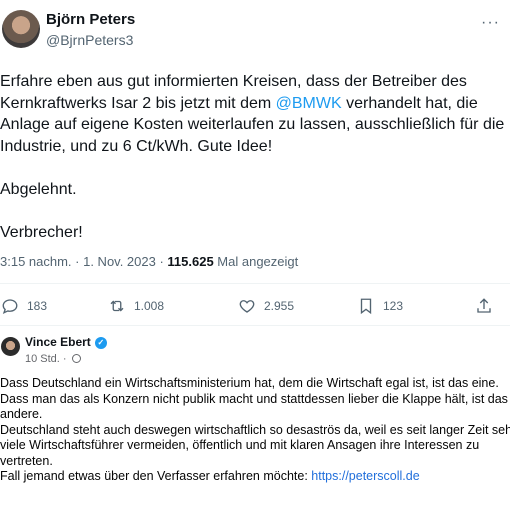 This screenshot has width=510, height=510. I want to click on tweet-timestamp: 3:15 nachm. · 1. Nov. 2023 ·, so click(83, 261).